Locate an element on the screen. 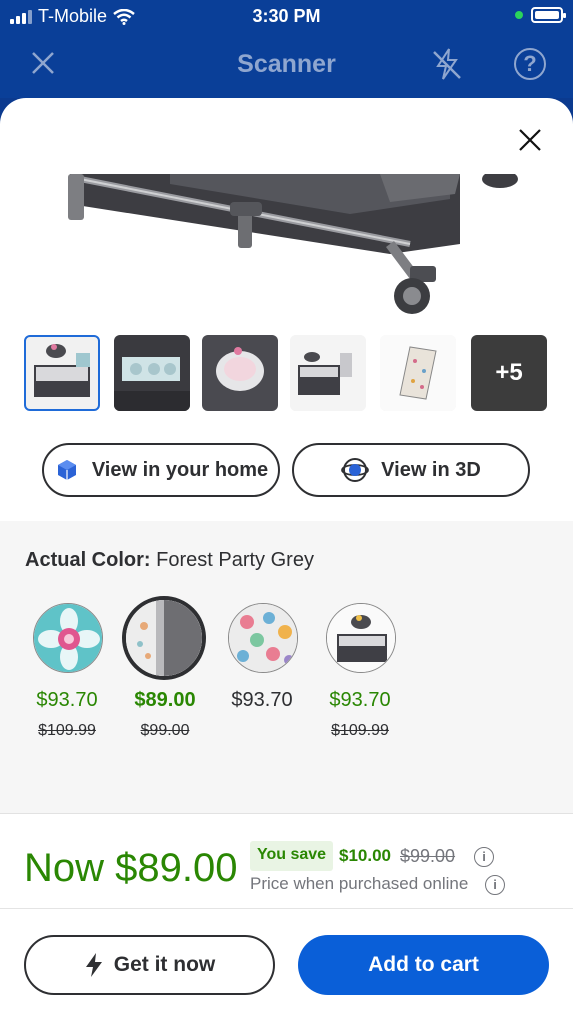 This screenshot has height=1020, width=573. app-header: T-Mobile 3:30 PM Scanner ? is located at coordinates (286, 49).